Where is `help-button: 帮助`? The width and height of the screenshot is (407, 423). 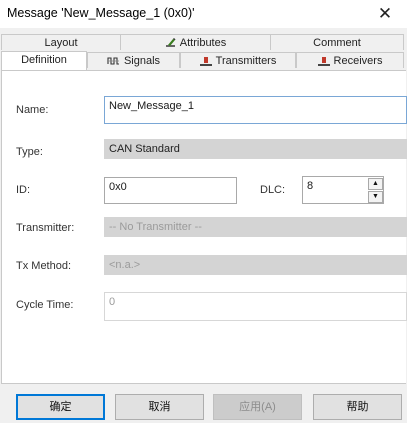 help-button: 帮助 is located at coordinates (357, 407).